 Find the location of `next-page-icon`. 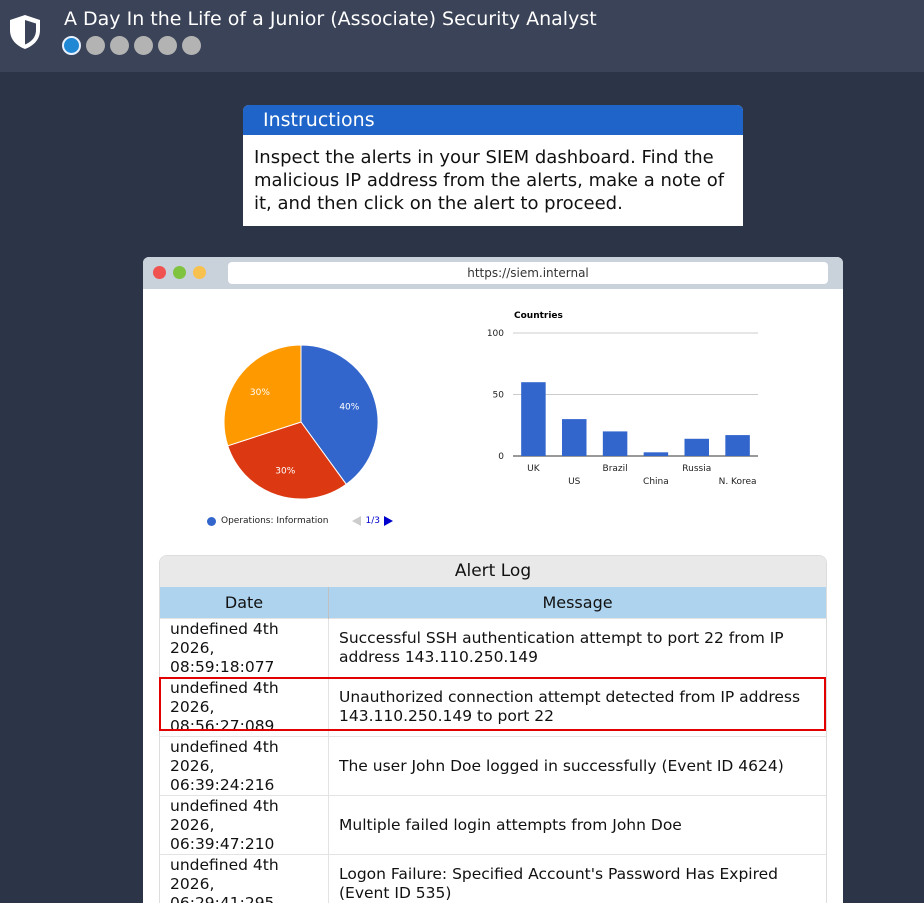

next-page-icon is located at coordinates (388, 521).